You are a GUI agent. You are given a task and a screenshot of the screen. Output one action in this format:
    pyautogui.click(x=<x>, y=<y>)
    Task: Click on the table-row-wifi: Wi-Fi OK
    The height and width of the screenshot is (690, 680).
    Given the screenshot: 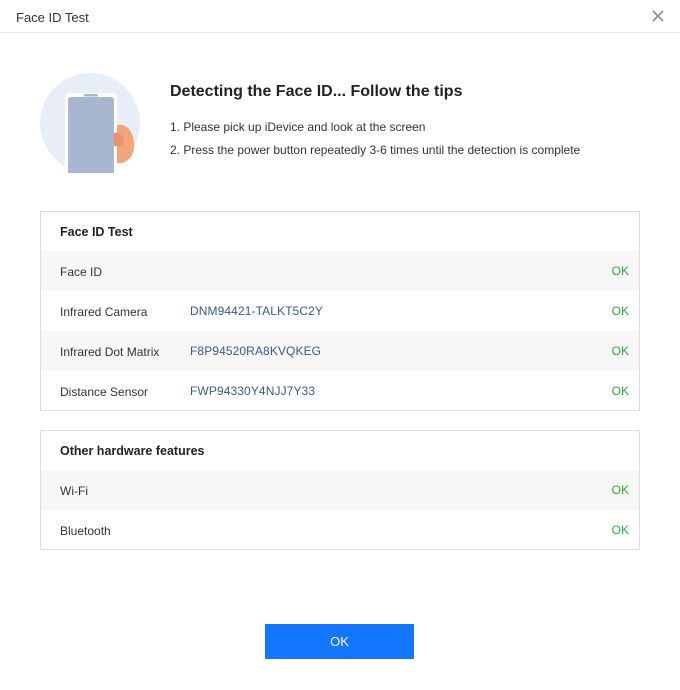 What is the action you would take?
    pyautogui.click(x=340, y=490)
    